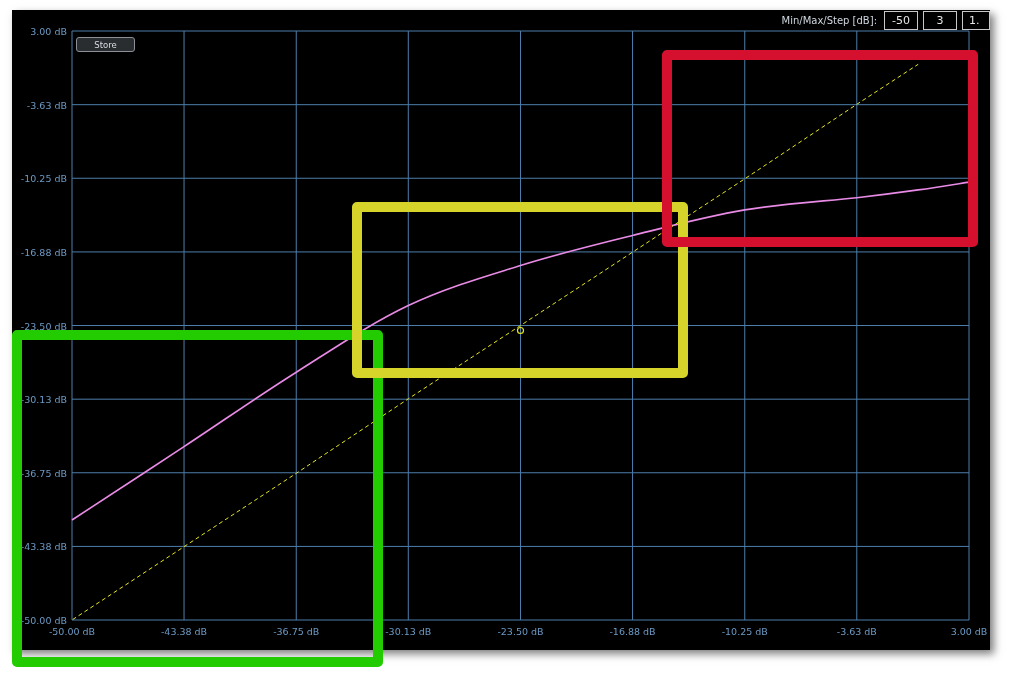 Image resolution: width=1014 pixels, height=680 pixels. What do you see at coordinates (43, 179) in the screenshot?
I see `y-tick-label: -10.25 dB` at bounding box center [43, 179].